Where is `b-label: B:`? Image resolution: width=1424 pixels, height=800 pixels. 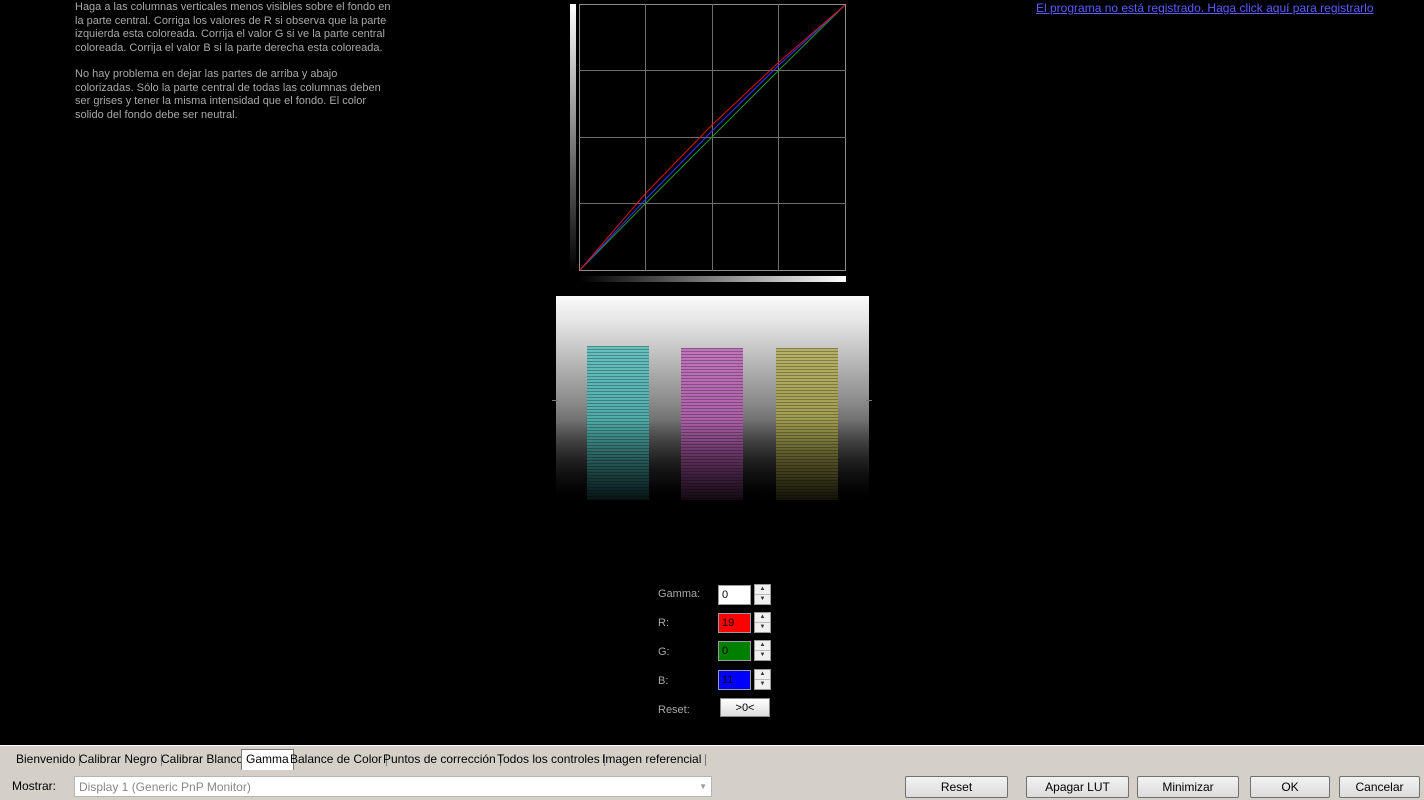 b-label: B: is located at coordinates (663, 681).